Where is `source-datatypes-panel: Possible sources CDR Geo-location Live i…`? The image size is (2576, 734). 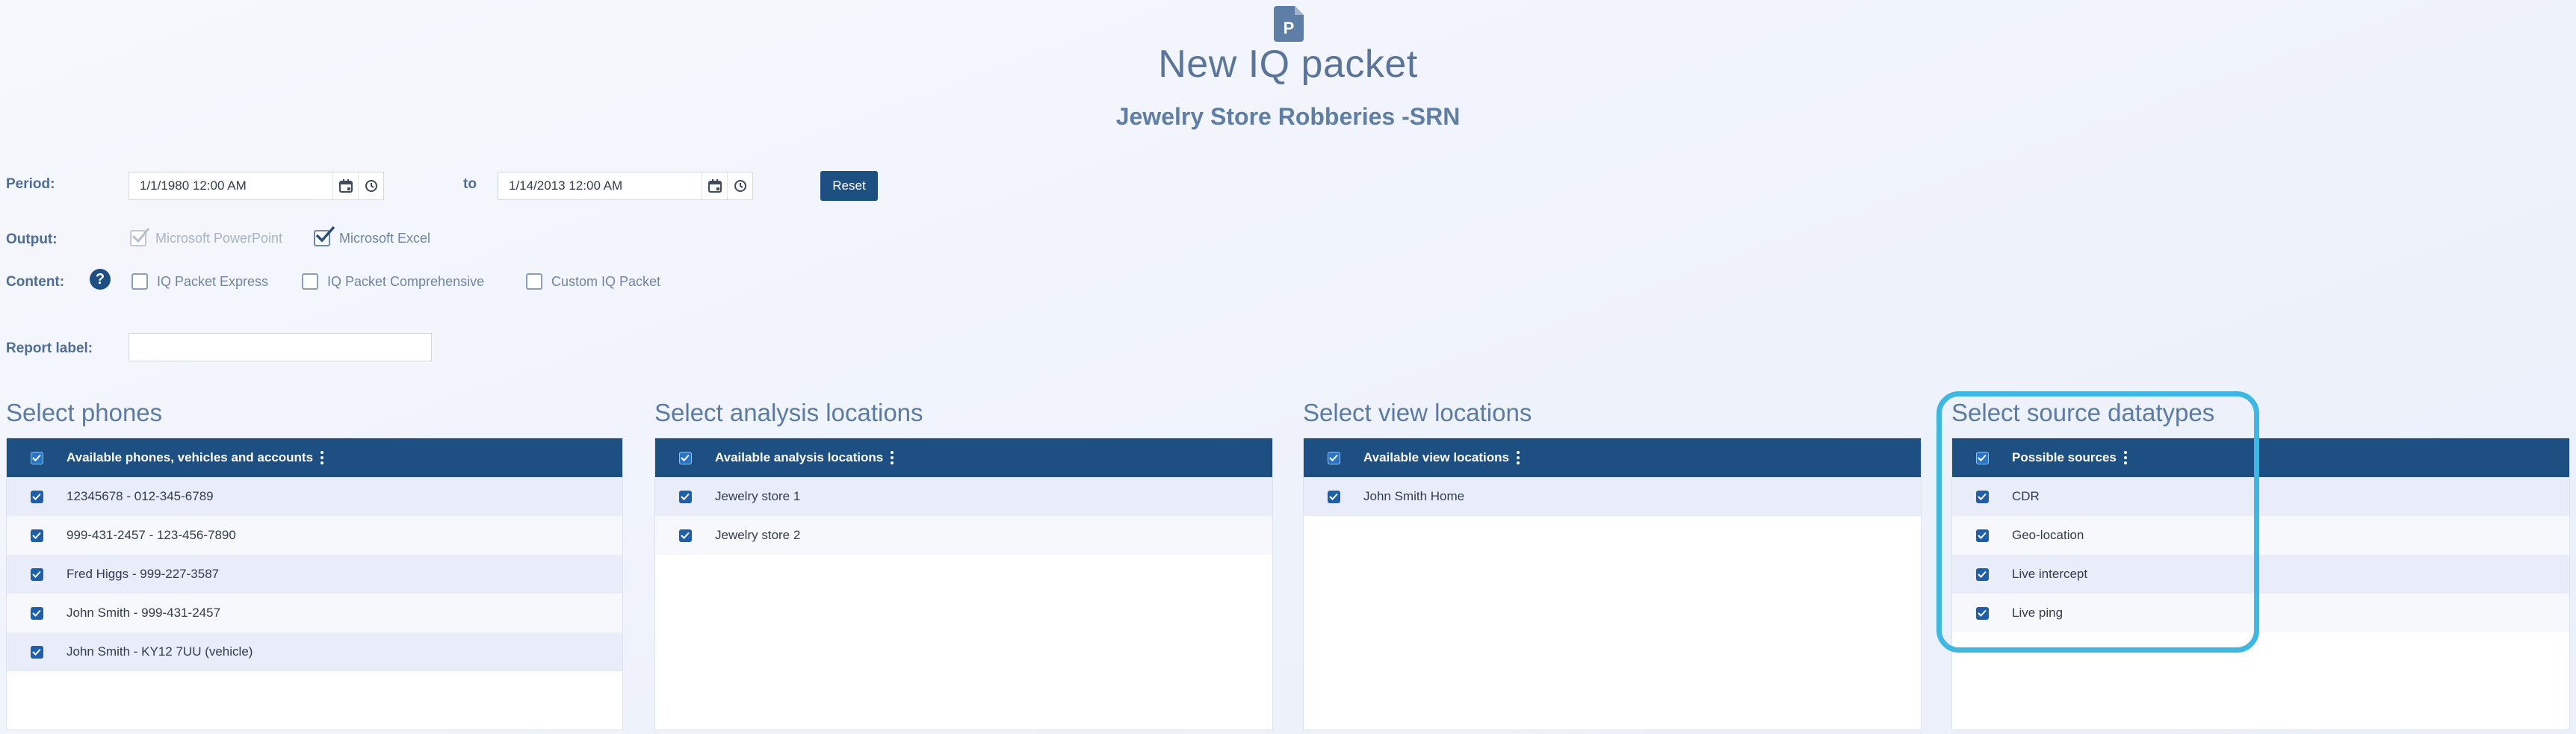
source-datatypes-panel: Possible sources CDR Geo-location Live i… is located at coordinates (2260, 584).